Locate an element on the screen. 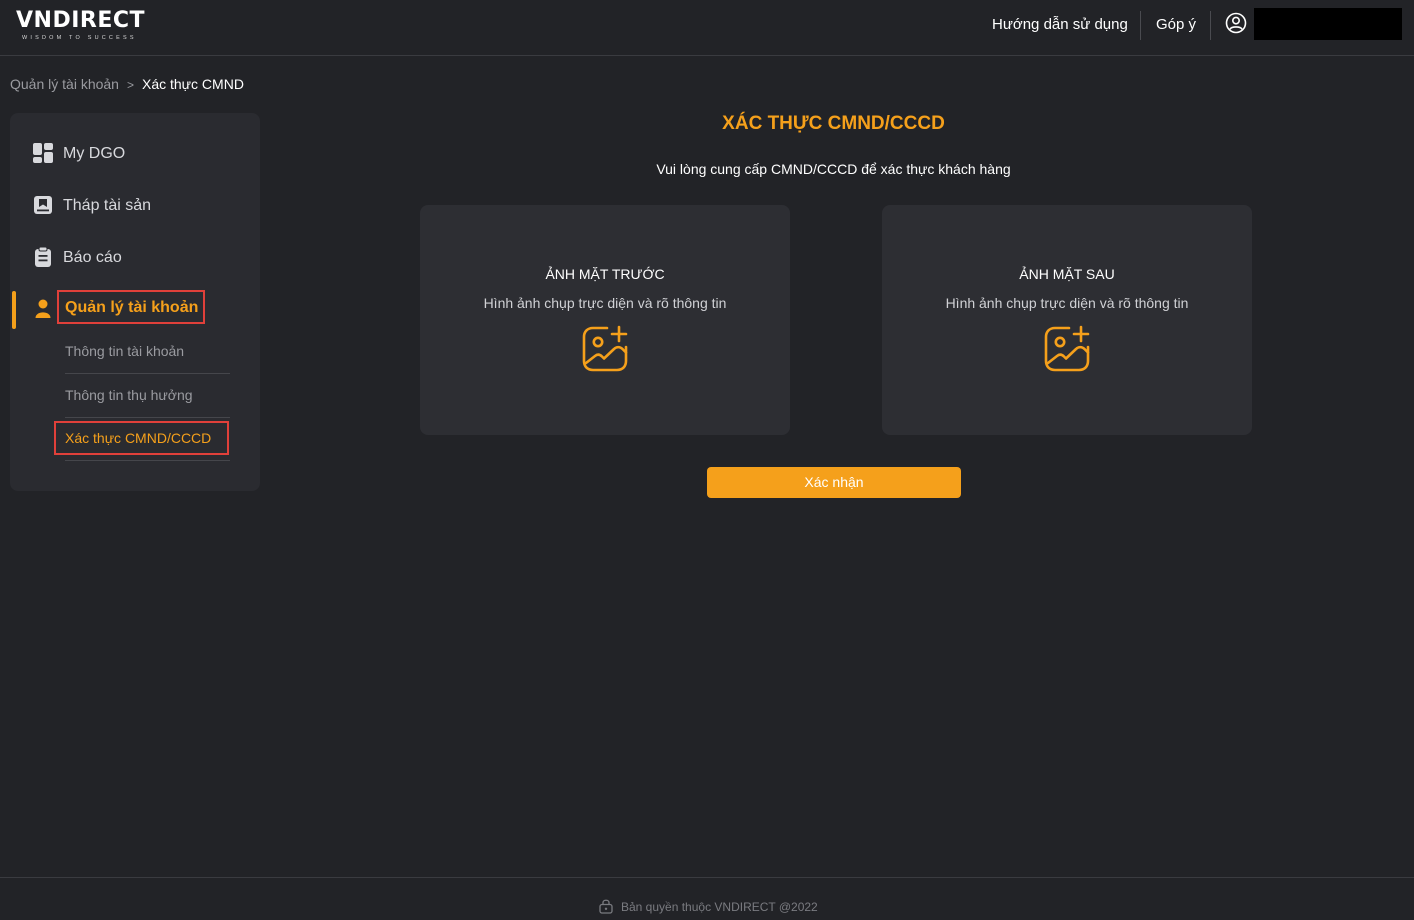 The height and width of the screenshot is (920, 1414). sidebar-item-label: Tháp tài sản is located at coordinates (107, 205).